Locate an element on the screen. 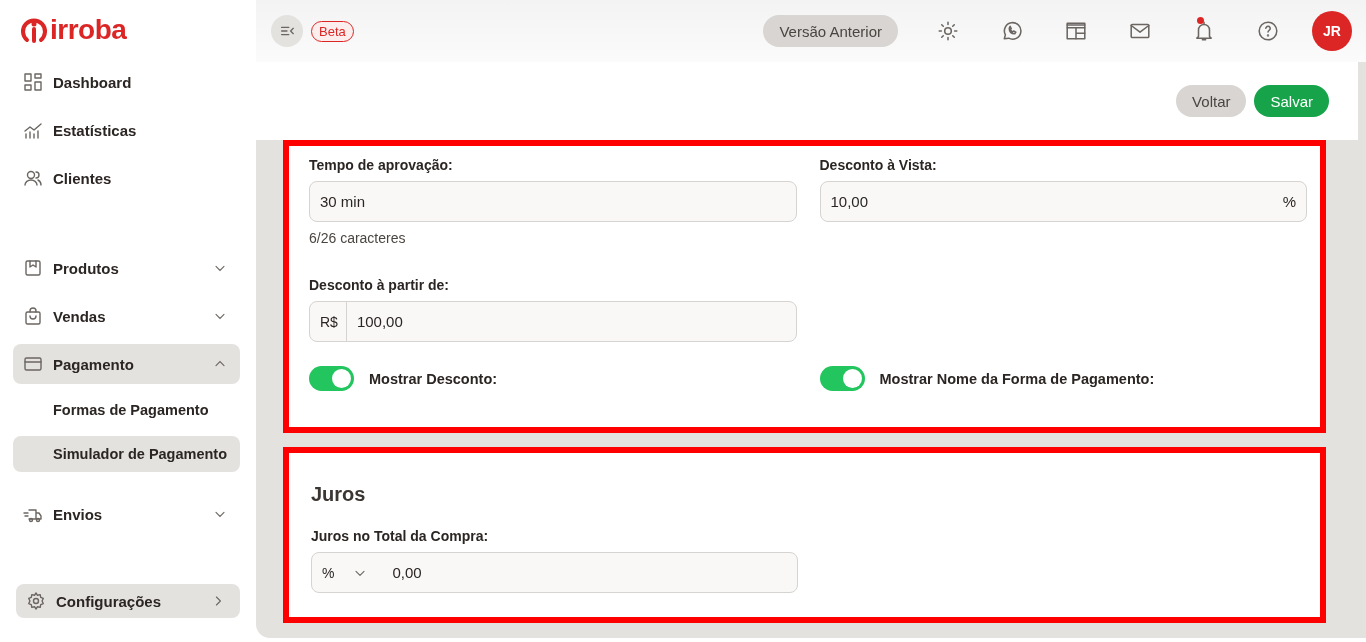  back-button: Voltar is located at coordinates (1211, 101).